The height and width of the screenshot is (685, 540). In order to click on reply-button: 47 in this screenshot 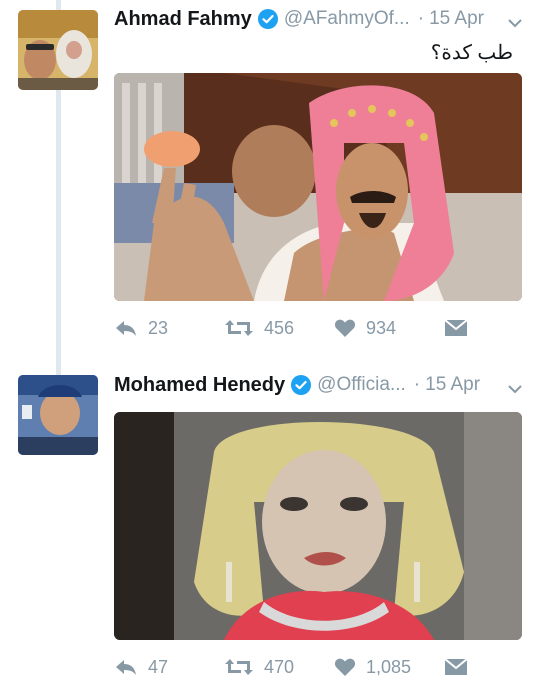, I will do `click(141, 667)`.